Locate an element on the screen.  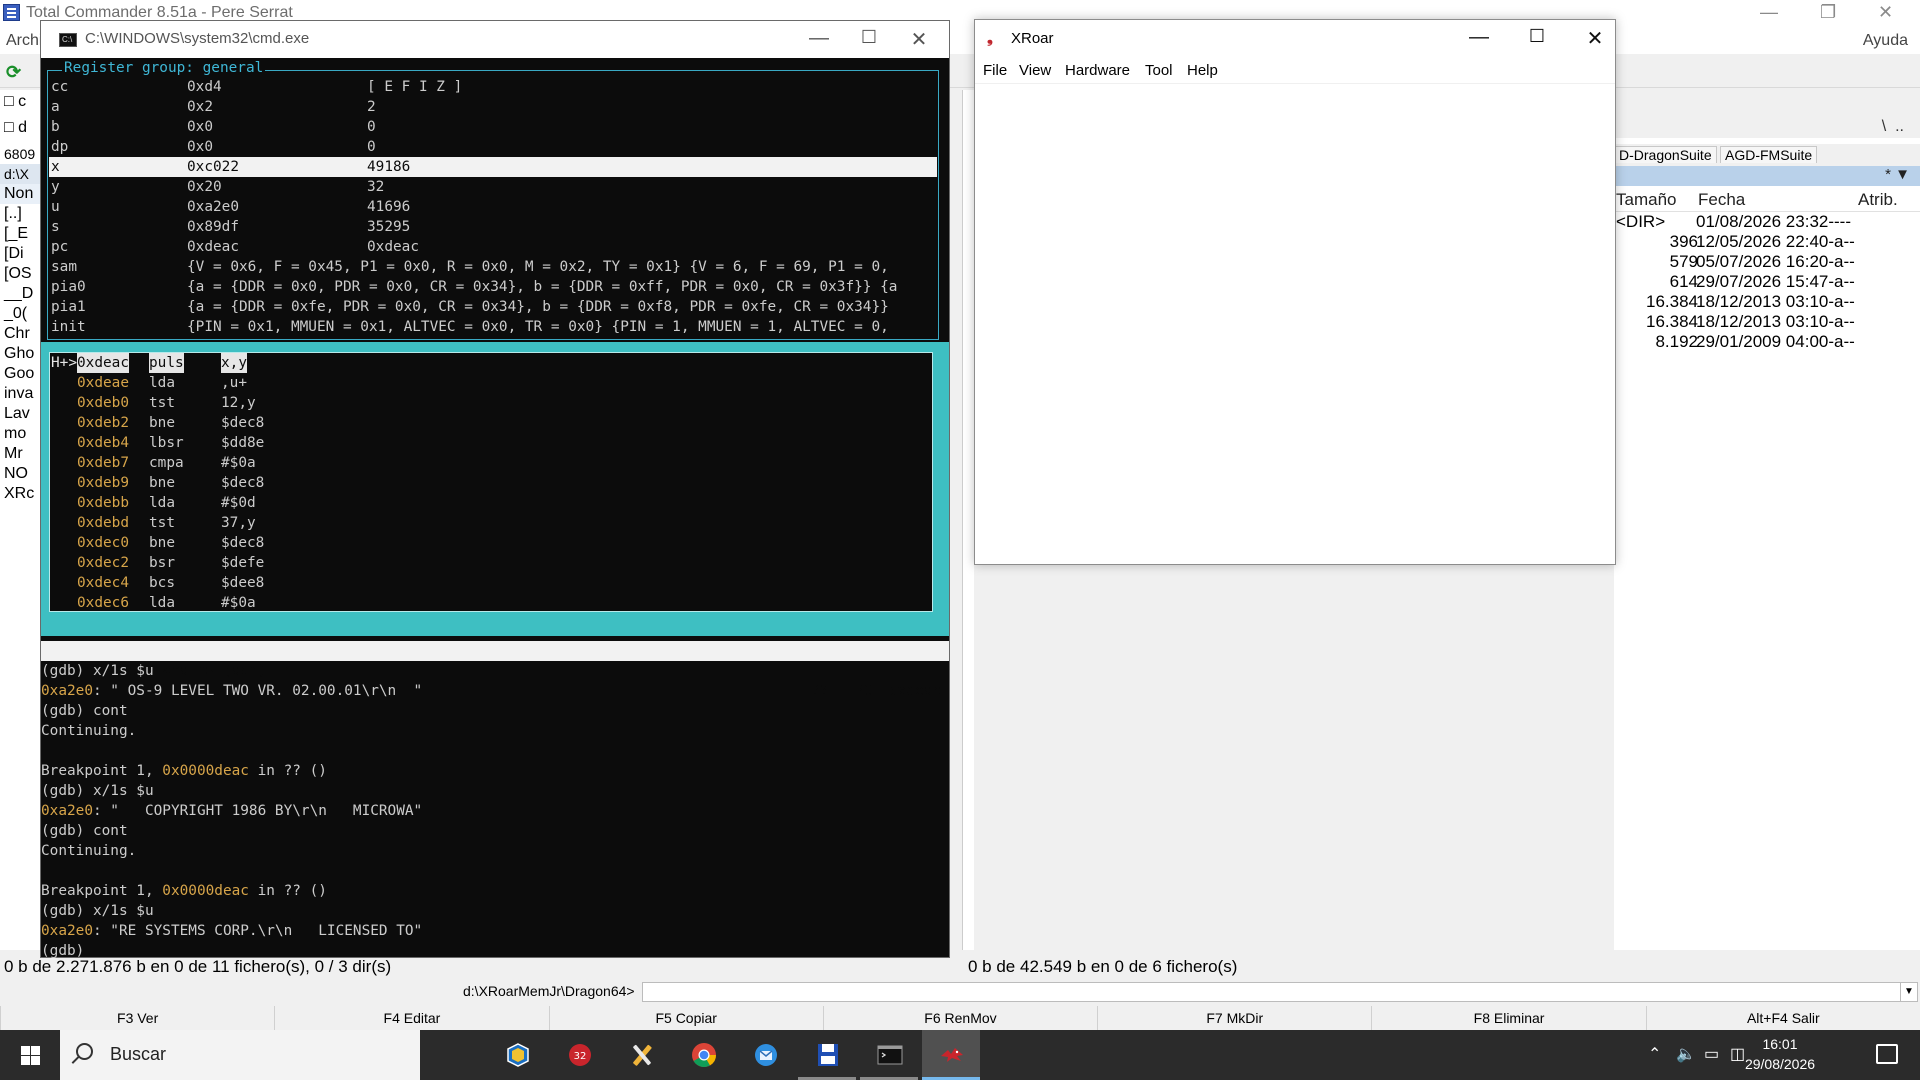
table-row: 614 29/07/2026 15:47-a-- is located at coordinates (1767, 282).